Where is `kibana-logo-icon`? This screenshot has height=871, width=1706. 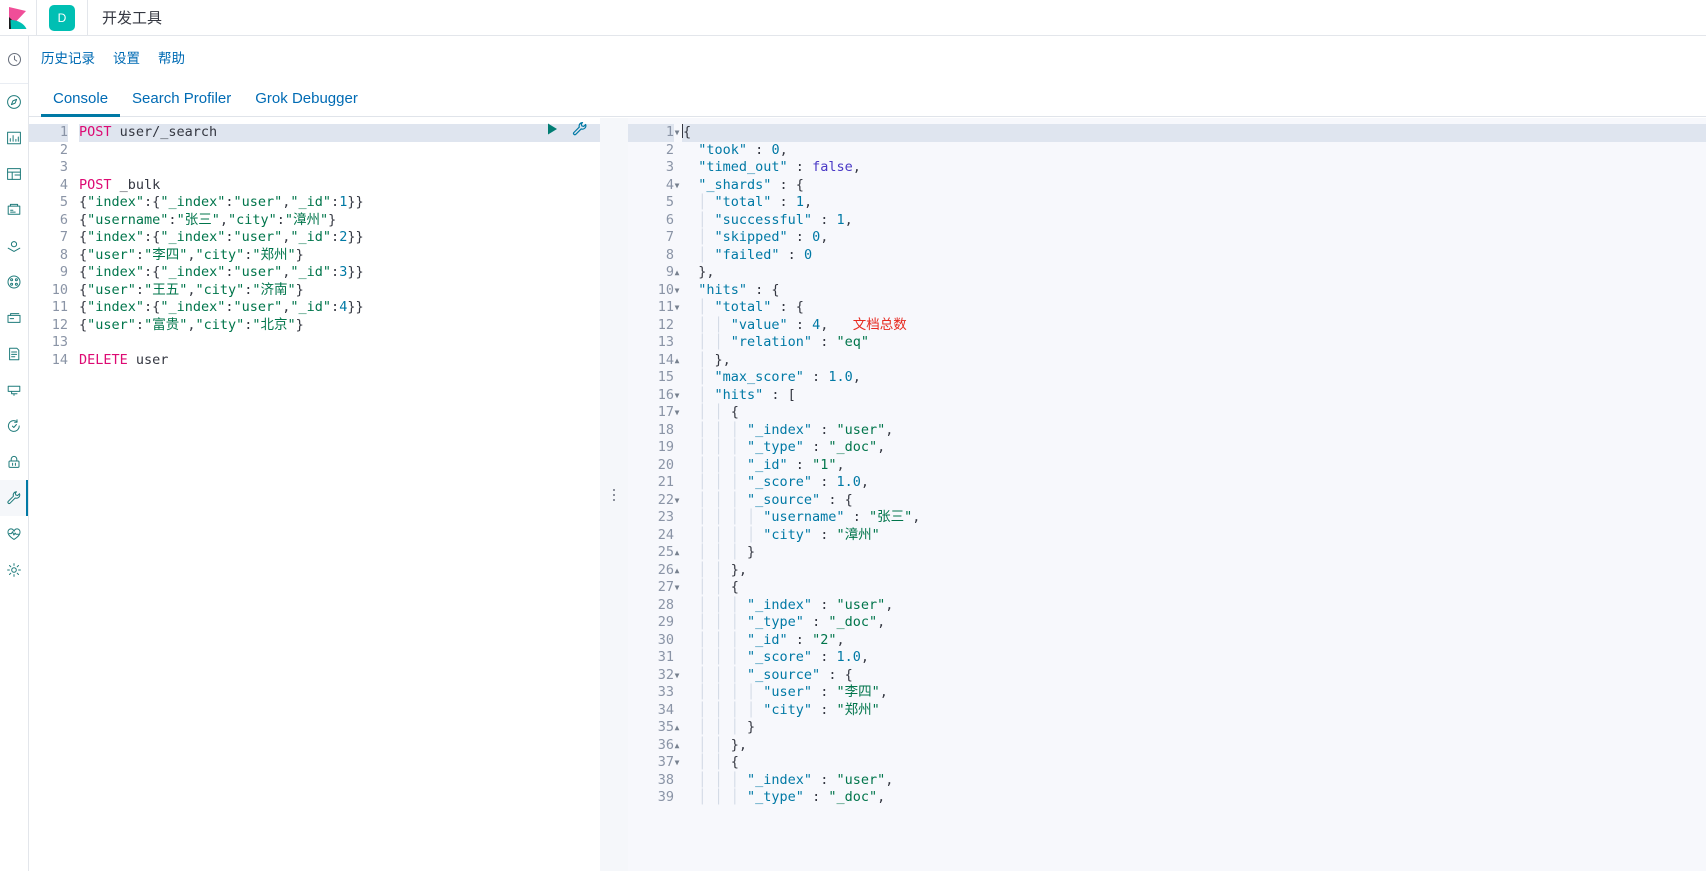
kibana-logo-icon is located at coordinates (18, 18).